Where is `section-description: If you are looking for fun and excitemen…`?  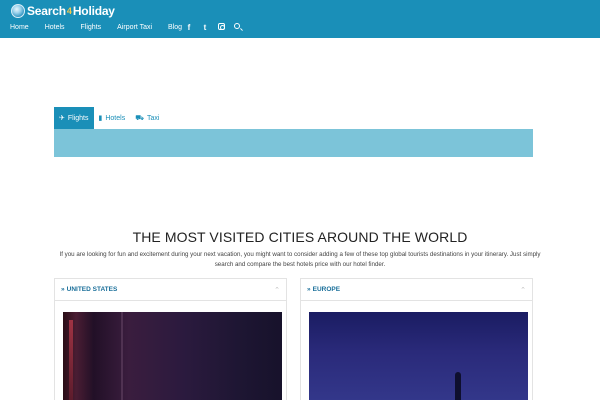
section-description: If you are looking for fun and excitemen… is located at coordinates (300, 259).